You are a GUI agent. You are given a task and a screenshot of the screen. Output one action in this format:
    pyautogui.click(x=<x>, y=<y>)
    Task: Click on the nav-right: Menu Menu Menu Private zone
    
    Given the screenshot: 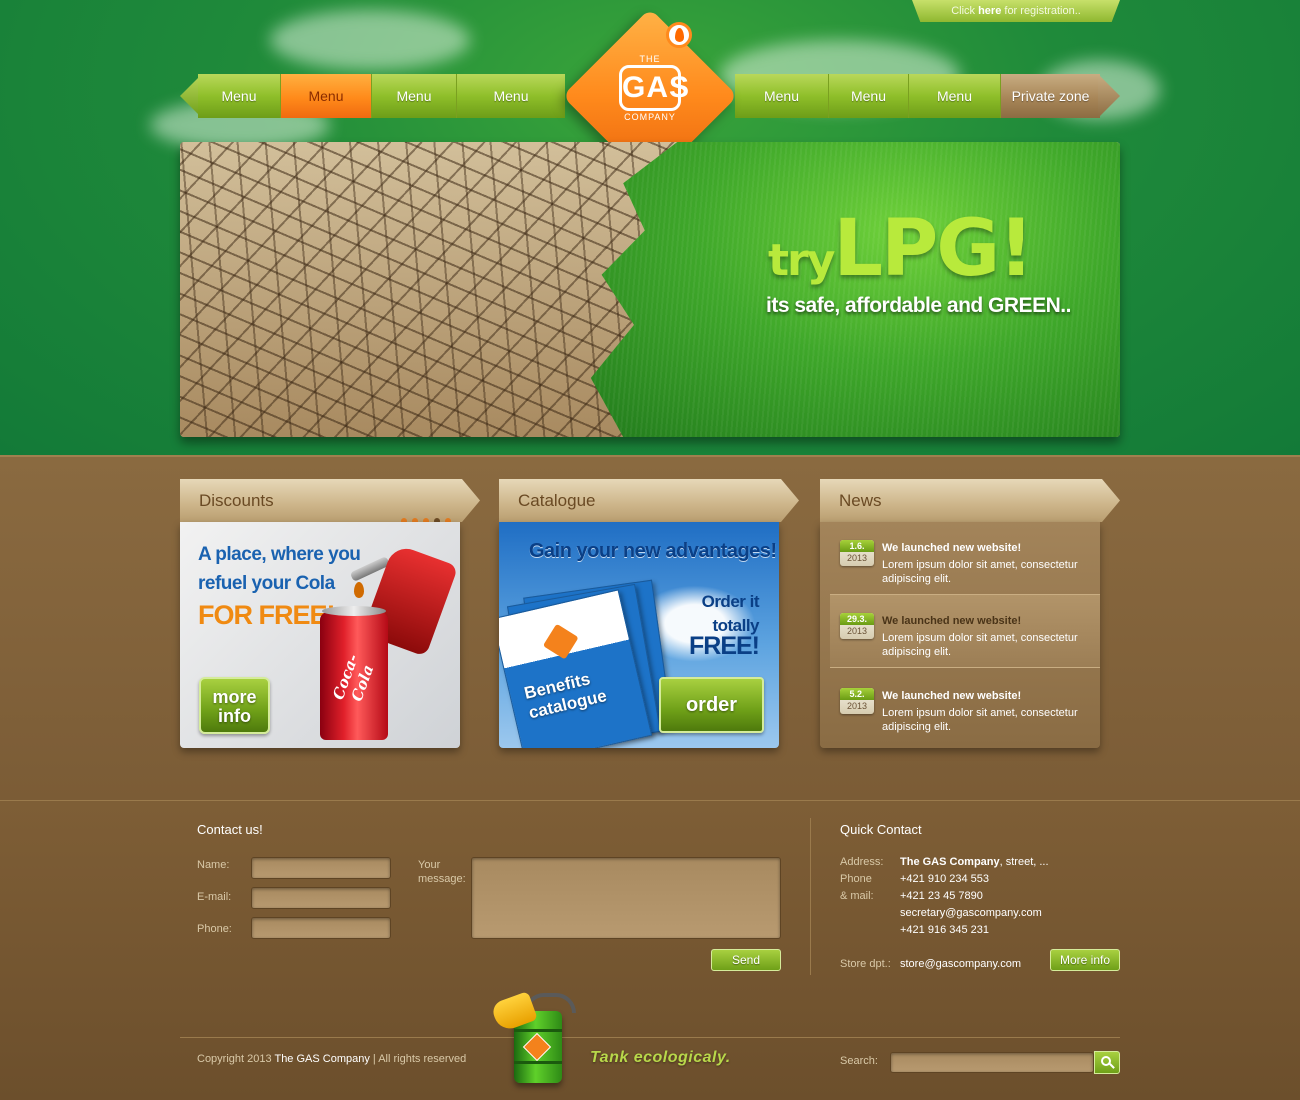 What is the action you would take?
    pyautogui.click(x=927, y=96)
    